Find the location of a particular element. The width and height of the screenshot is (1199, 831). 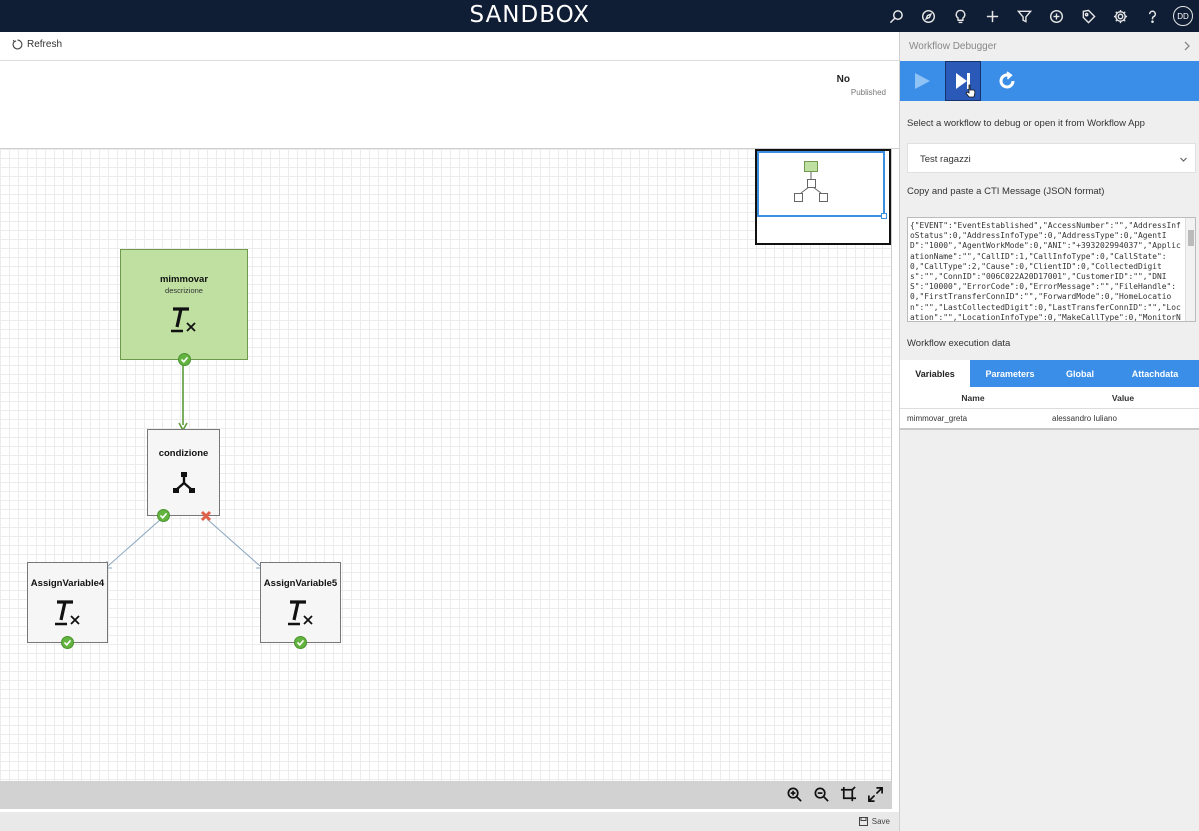

mouse-cursor-icon is located at coordinates (970, 91).